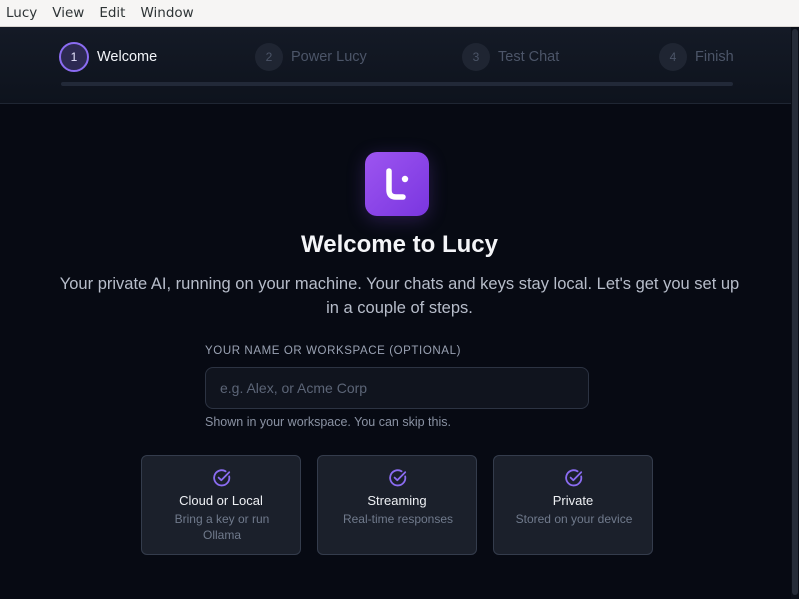 This screenshot has height=599, width=799. I want to click on step-finish: 4 Finish, so click(696, 57).